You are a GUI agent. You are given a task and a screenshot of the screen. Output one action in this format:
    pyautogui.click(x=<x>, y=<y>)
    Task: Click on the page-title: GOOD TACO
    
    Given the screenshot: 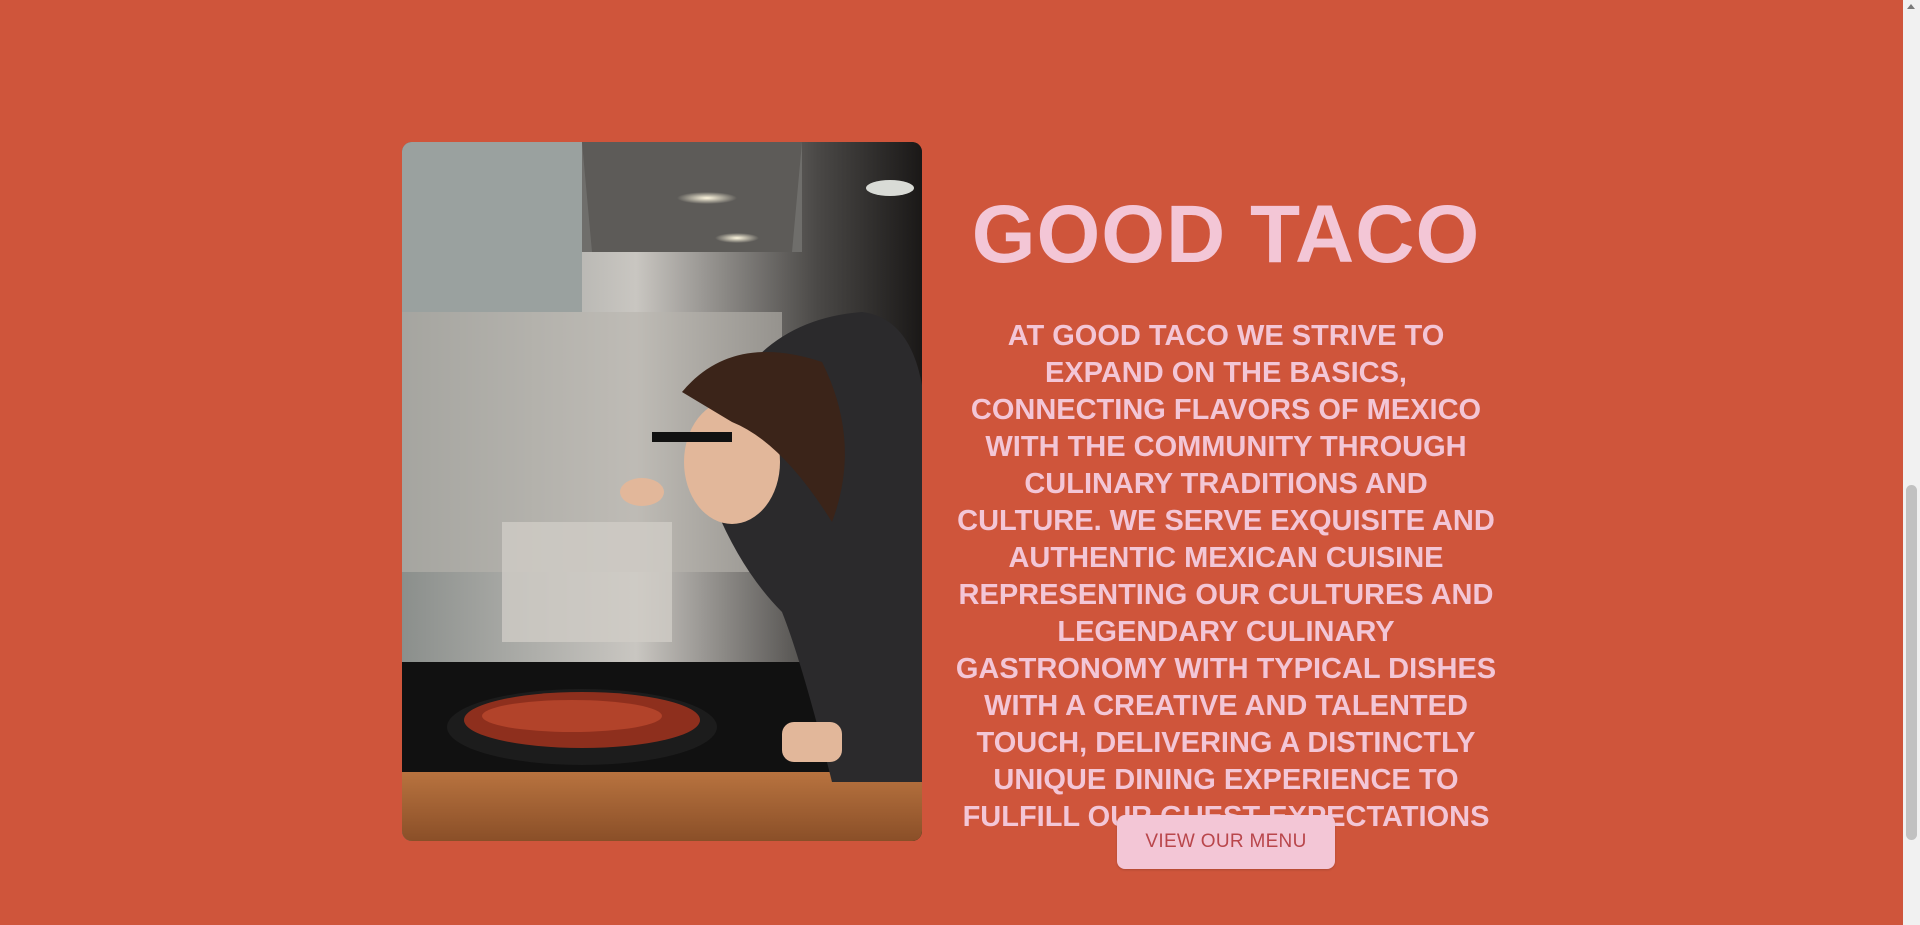 What is the action you would take?
    pyautogui.click(x=1226, y=234)
    